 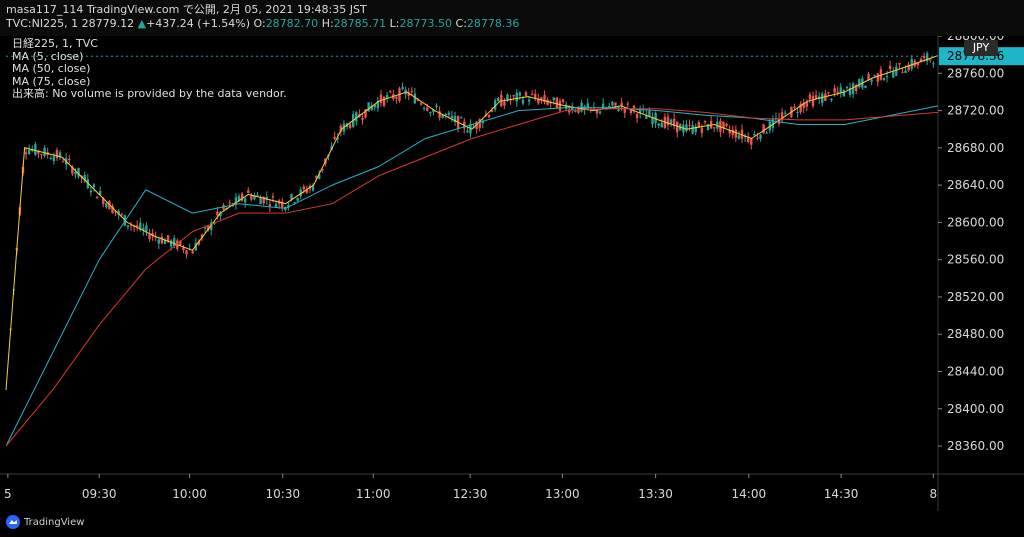 I want to click on x-tick-label: 8, so click(x=934, y=494).